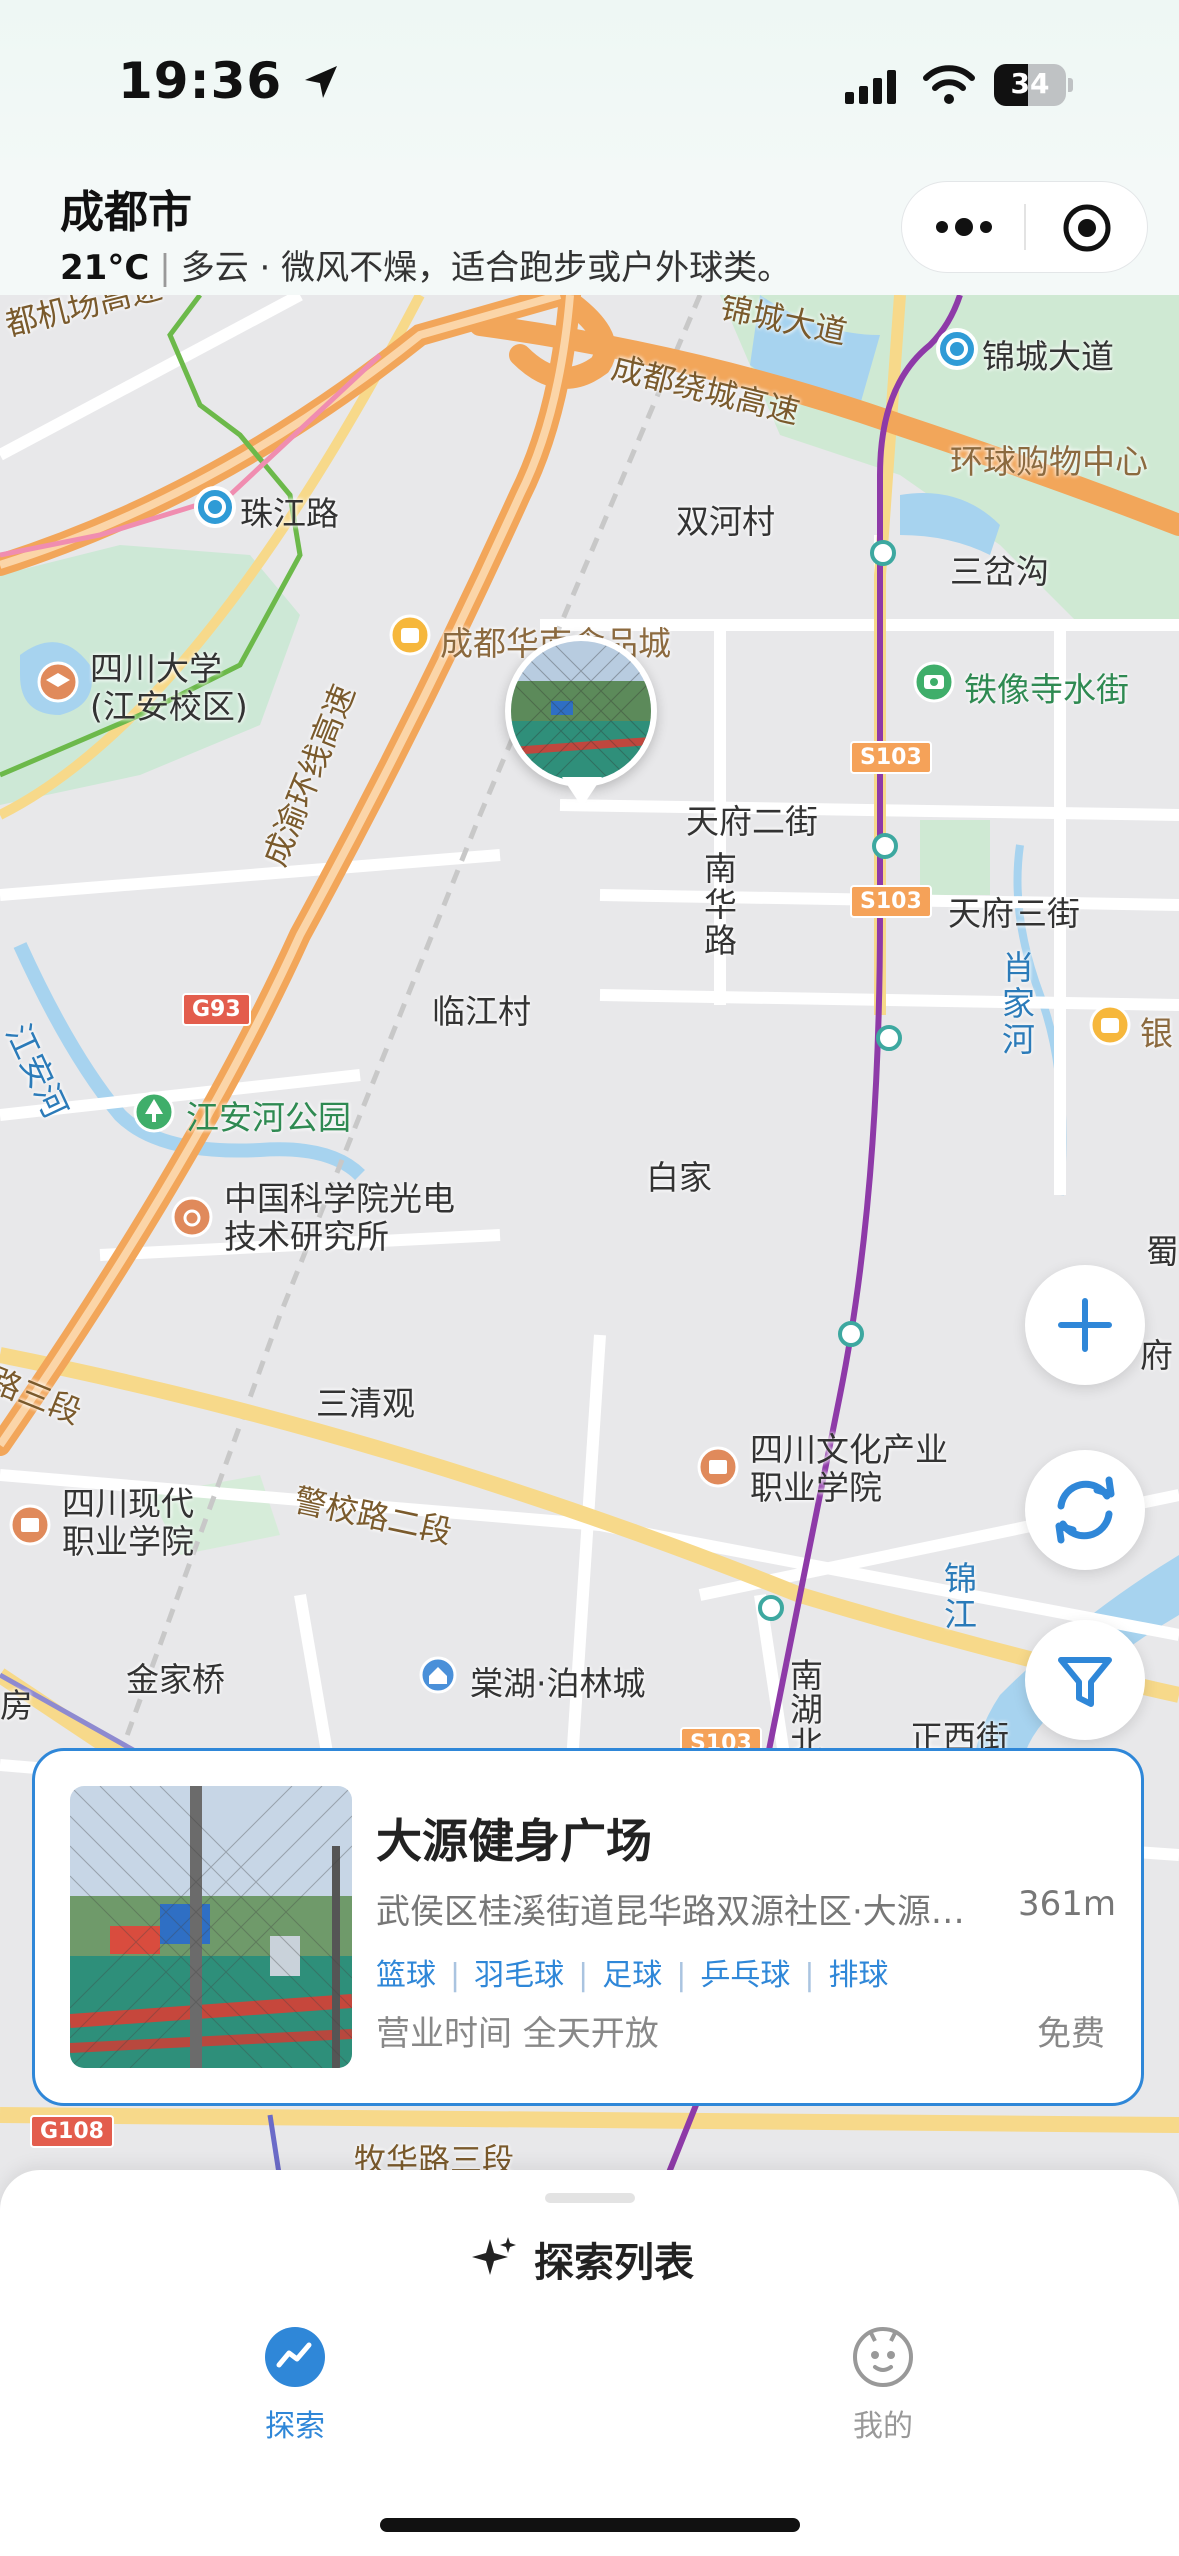 The width and height of the screenshot is (1179, 2556). I want to click on residence-icon, so click(438, 1675).